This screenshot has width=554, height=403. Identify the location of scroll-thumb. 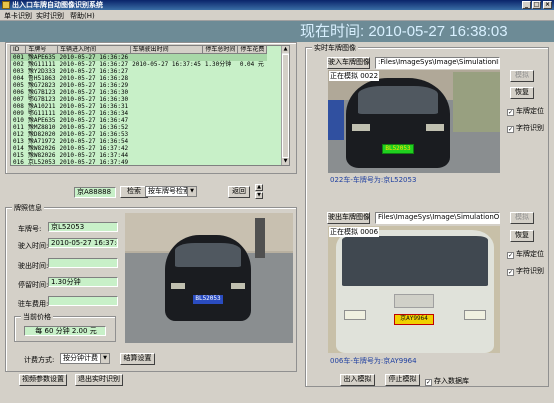
(285, 106).